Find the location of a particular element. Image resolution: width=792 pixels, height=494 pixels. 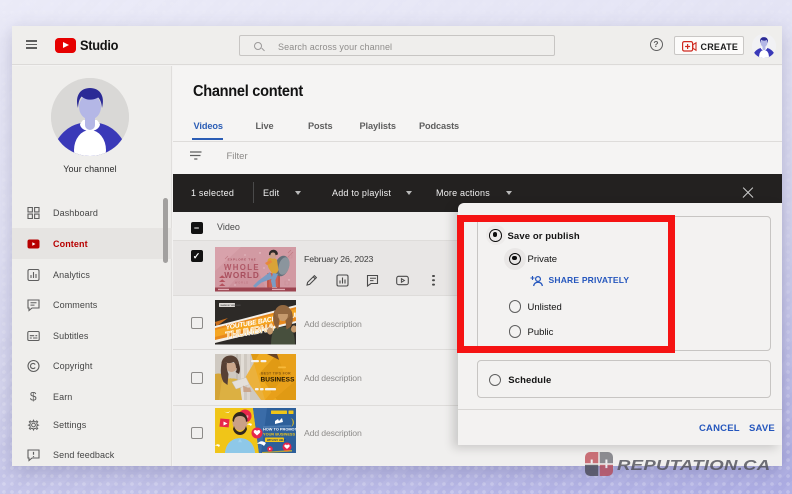

svg-text: WITH MY HELP is located at coordinates (276, 440).